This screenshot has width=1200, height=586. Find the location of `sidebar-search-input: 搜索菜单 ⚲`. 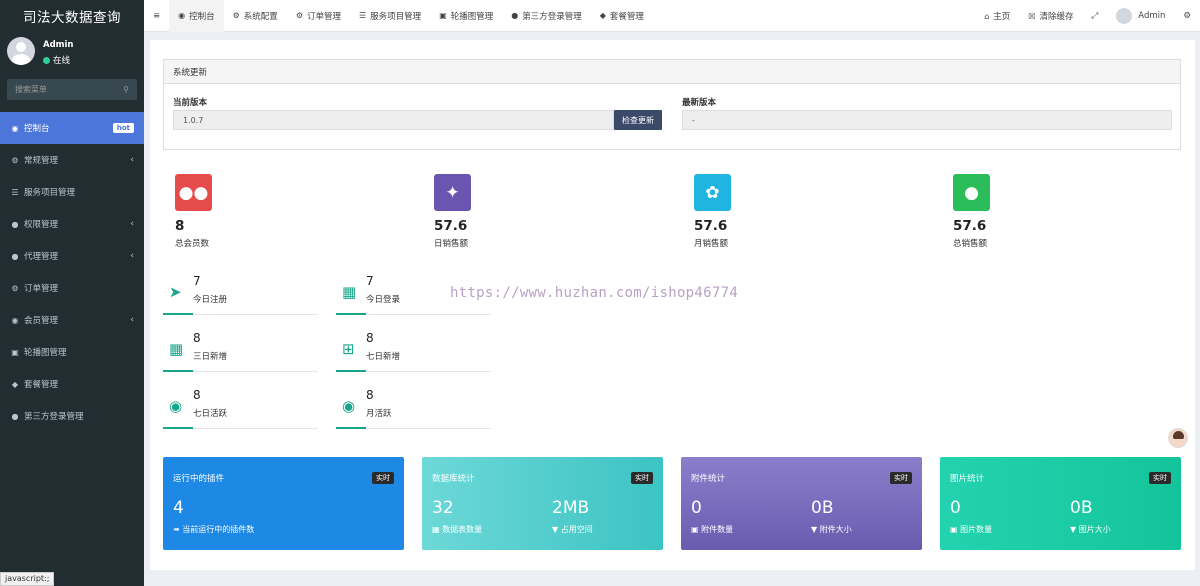

sidebar-search-input: 搜索菜单 ⚲ is located at coordinates (72, 89).